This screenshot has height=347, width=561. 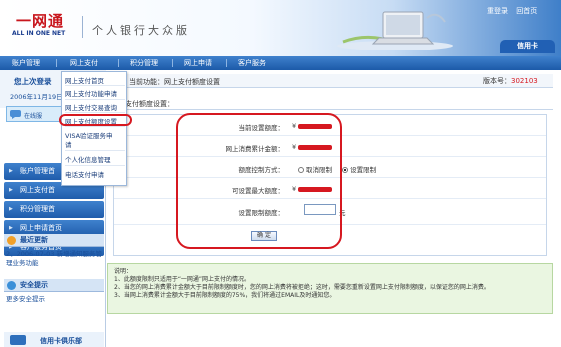 I want to click on nav-apply: 网上申请, so click(x=198, y=63).